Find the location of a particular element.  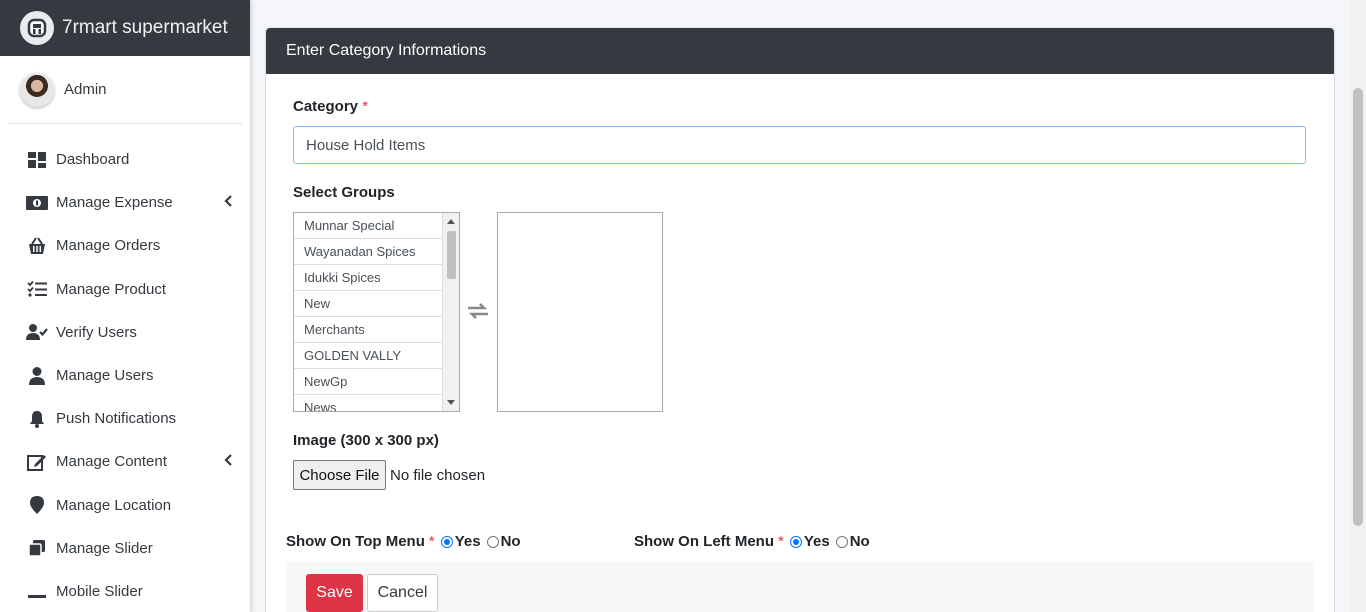

sidebar-item-manage-location: Manage Location is located at coordinates (125, 505).